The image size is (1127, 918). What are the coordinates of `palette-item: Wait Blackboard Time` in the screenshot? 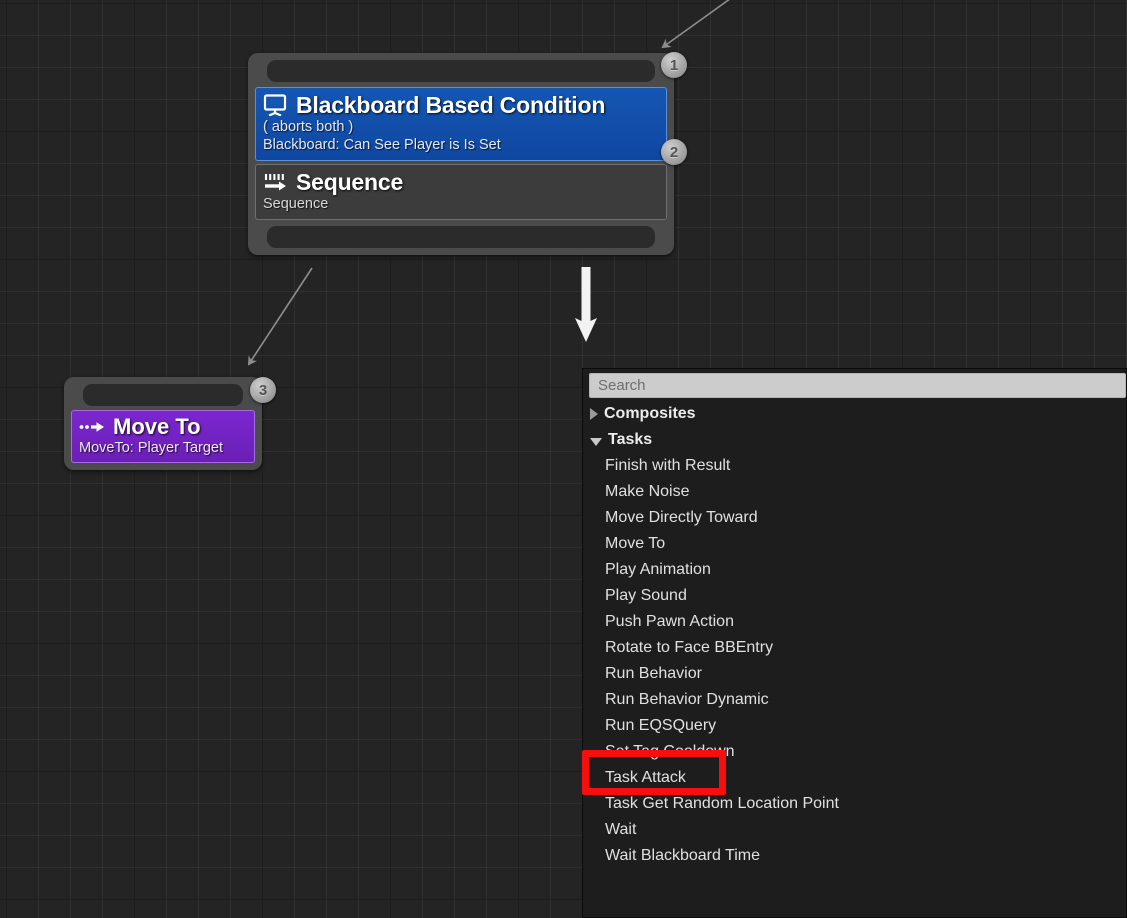 It's located at (854, 856).